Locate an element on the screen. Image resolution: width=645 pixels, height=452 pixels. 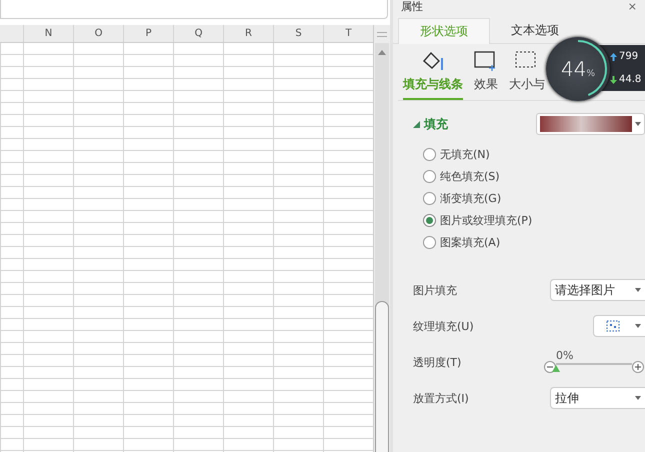
radio-label: 图案填充(A) is located at coordinates (470, 242).